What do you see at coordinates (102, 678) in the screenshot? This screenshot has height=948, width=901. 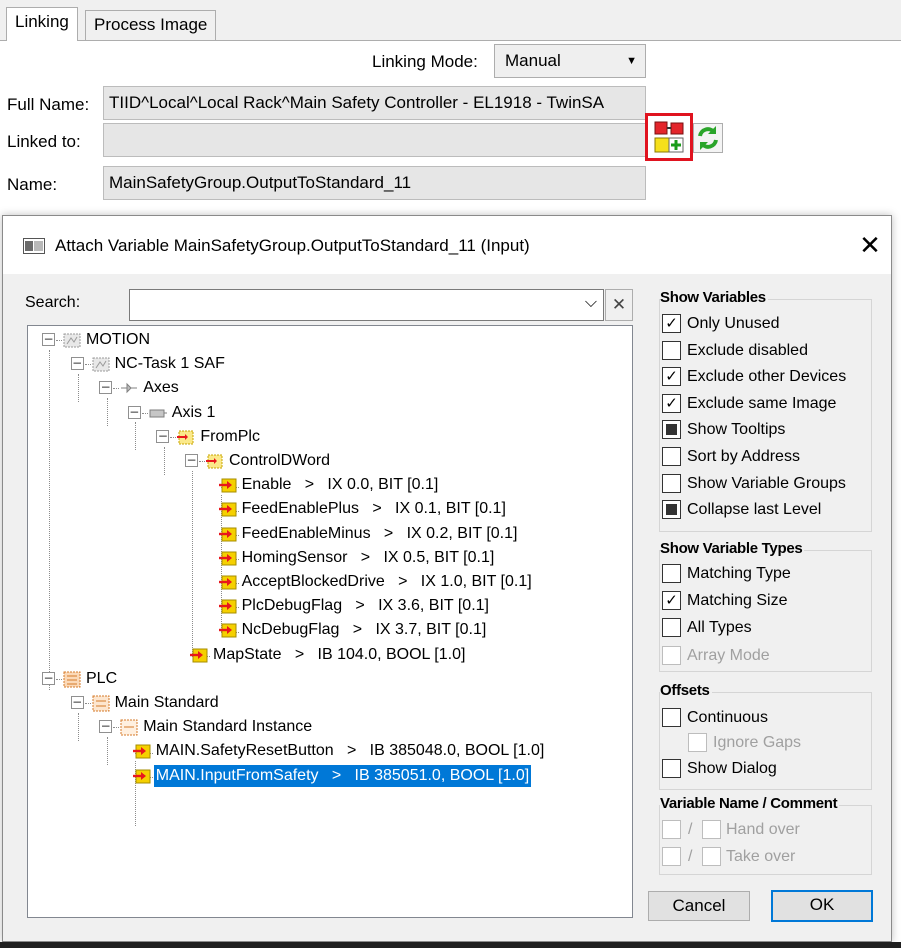 I see `tree-node-label: PLC` at bounding box center [102, 678].